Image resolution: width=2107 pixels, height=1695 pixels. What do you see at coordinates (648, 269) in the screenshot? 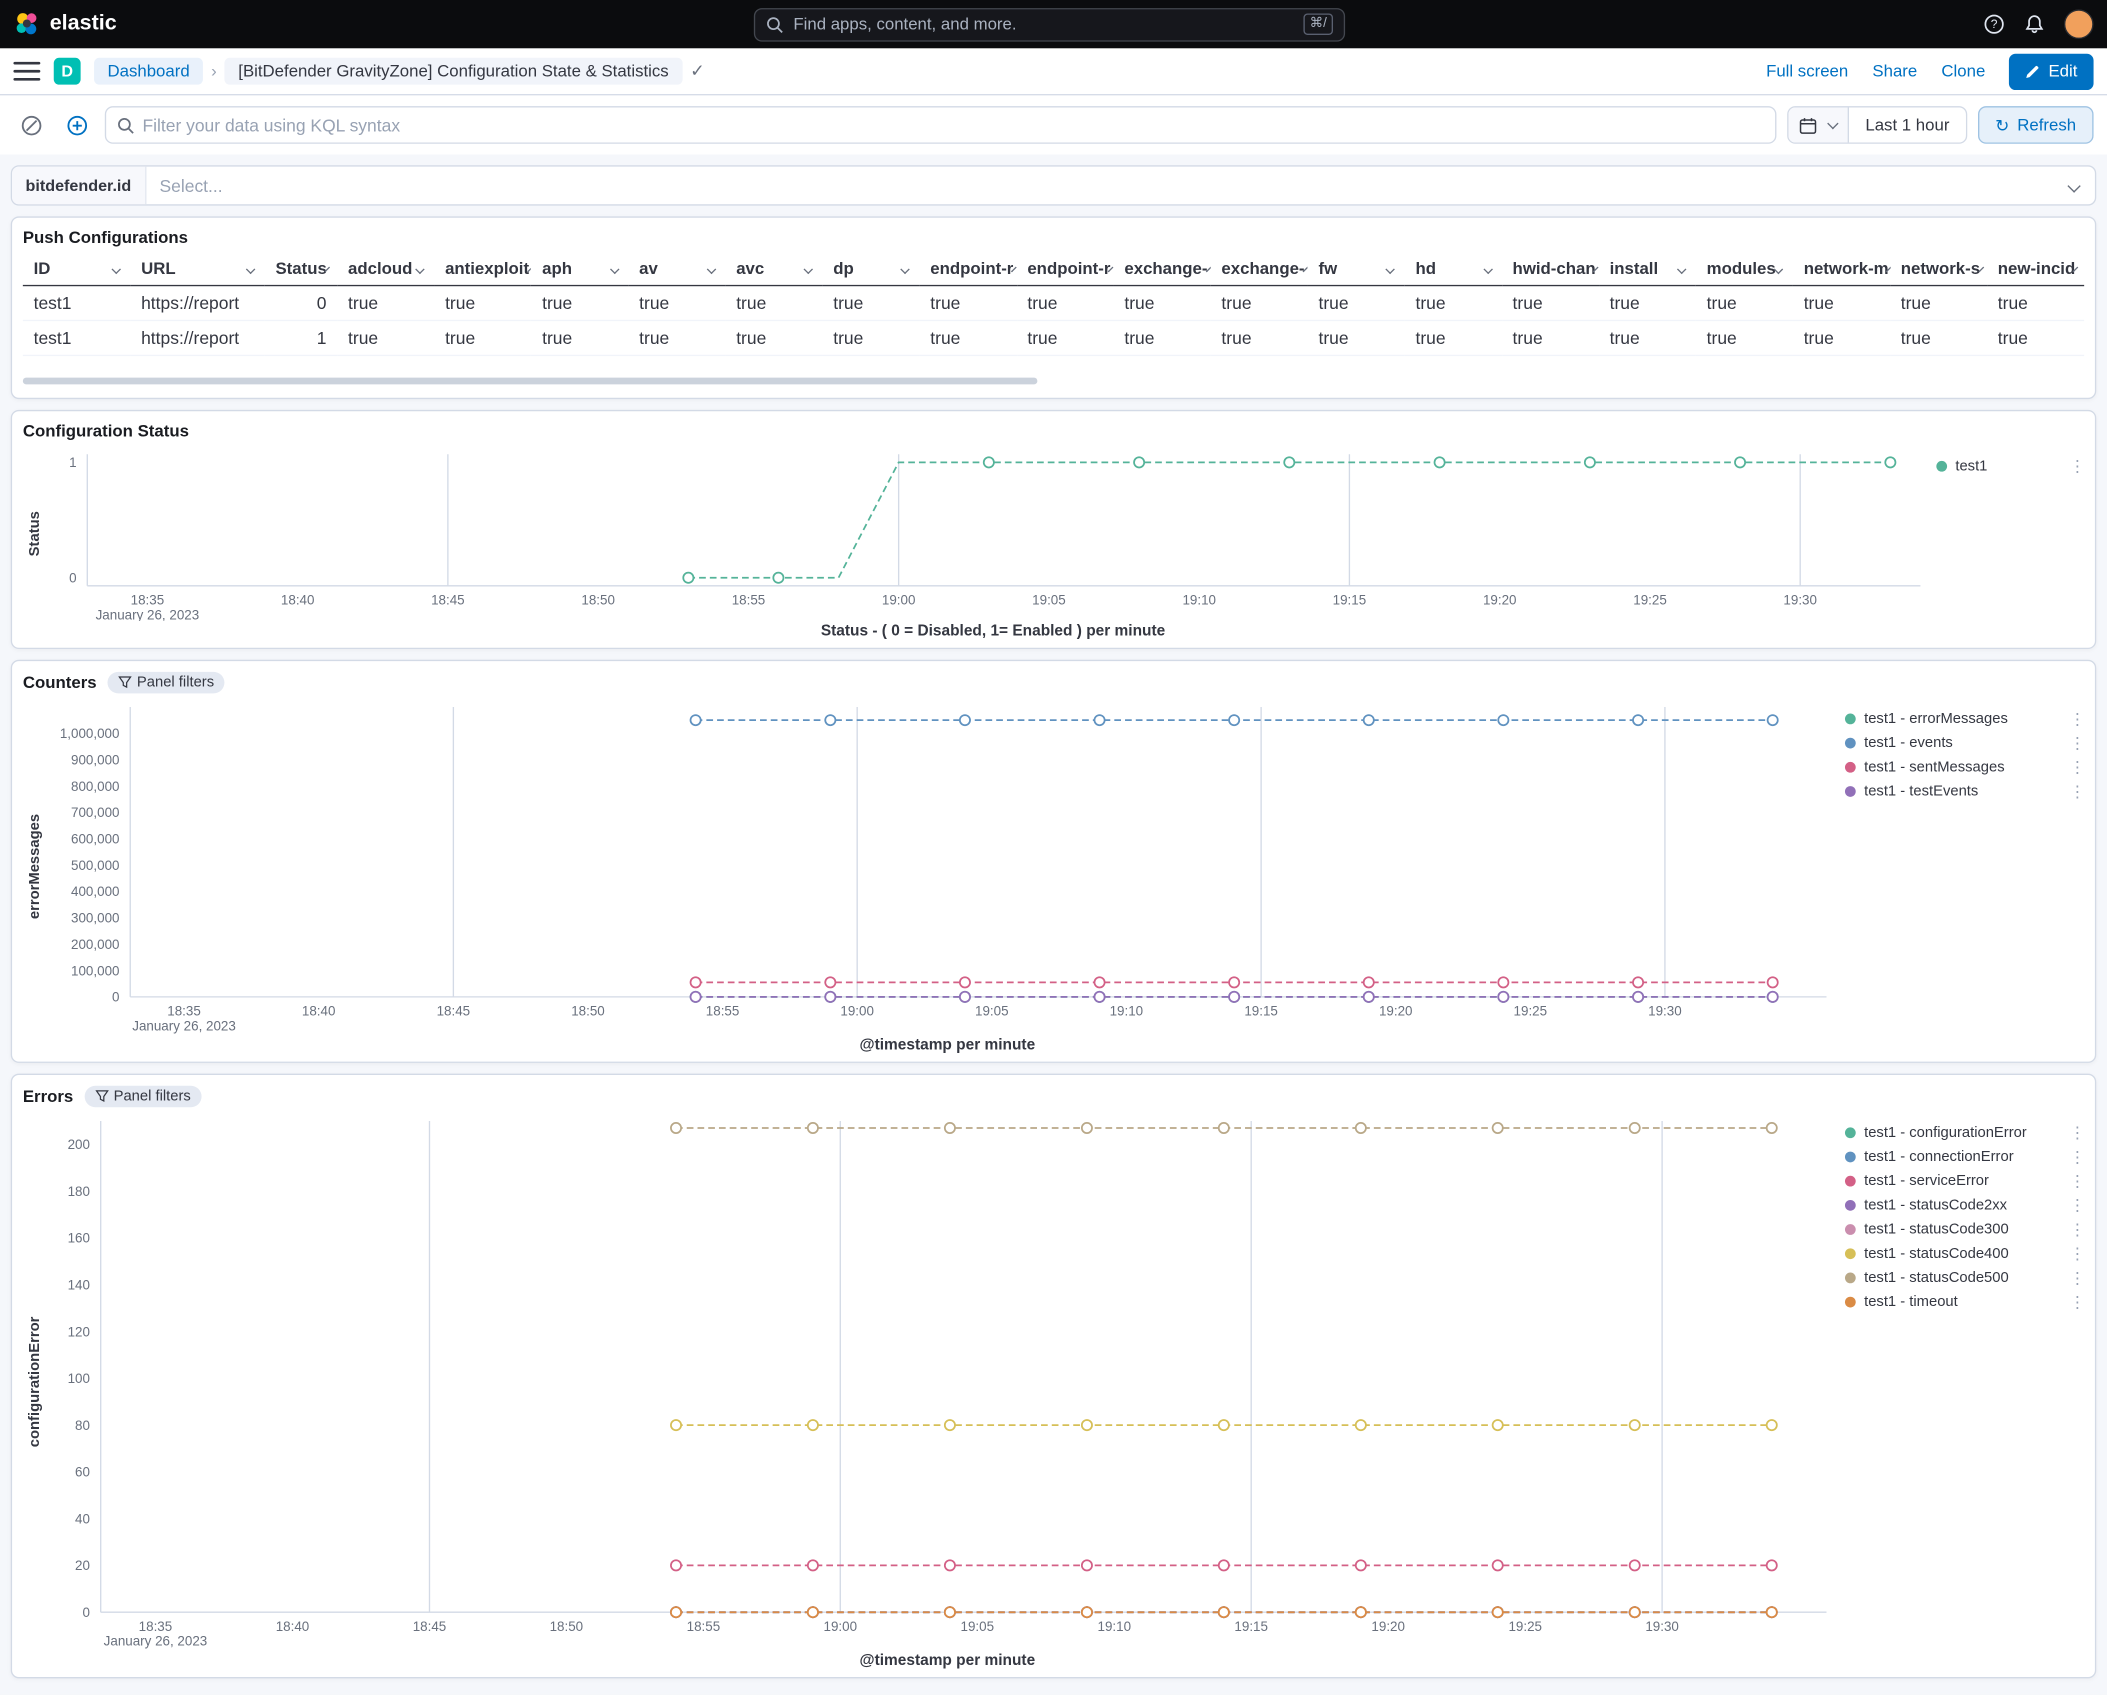
I see `column-label: av` at bounding box center [648, 269].